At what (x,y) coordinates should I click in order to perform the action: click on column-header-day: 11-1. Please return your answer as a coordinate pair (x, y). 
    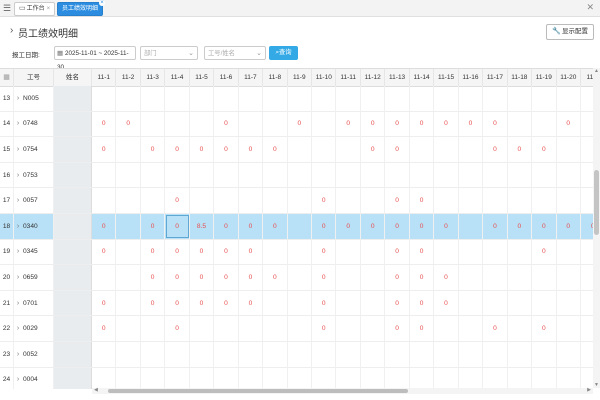
    Looking at the image, I should click on (104, 77).